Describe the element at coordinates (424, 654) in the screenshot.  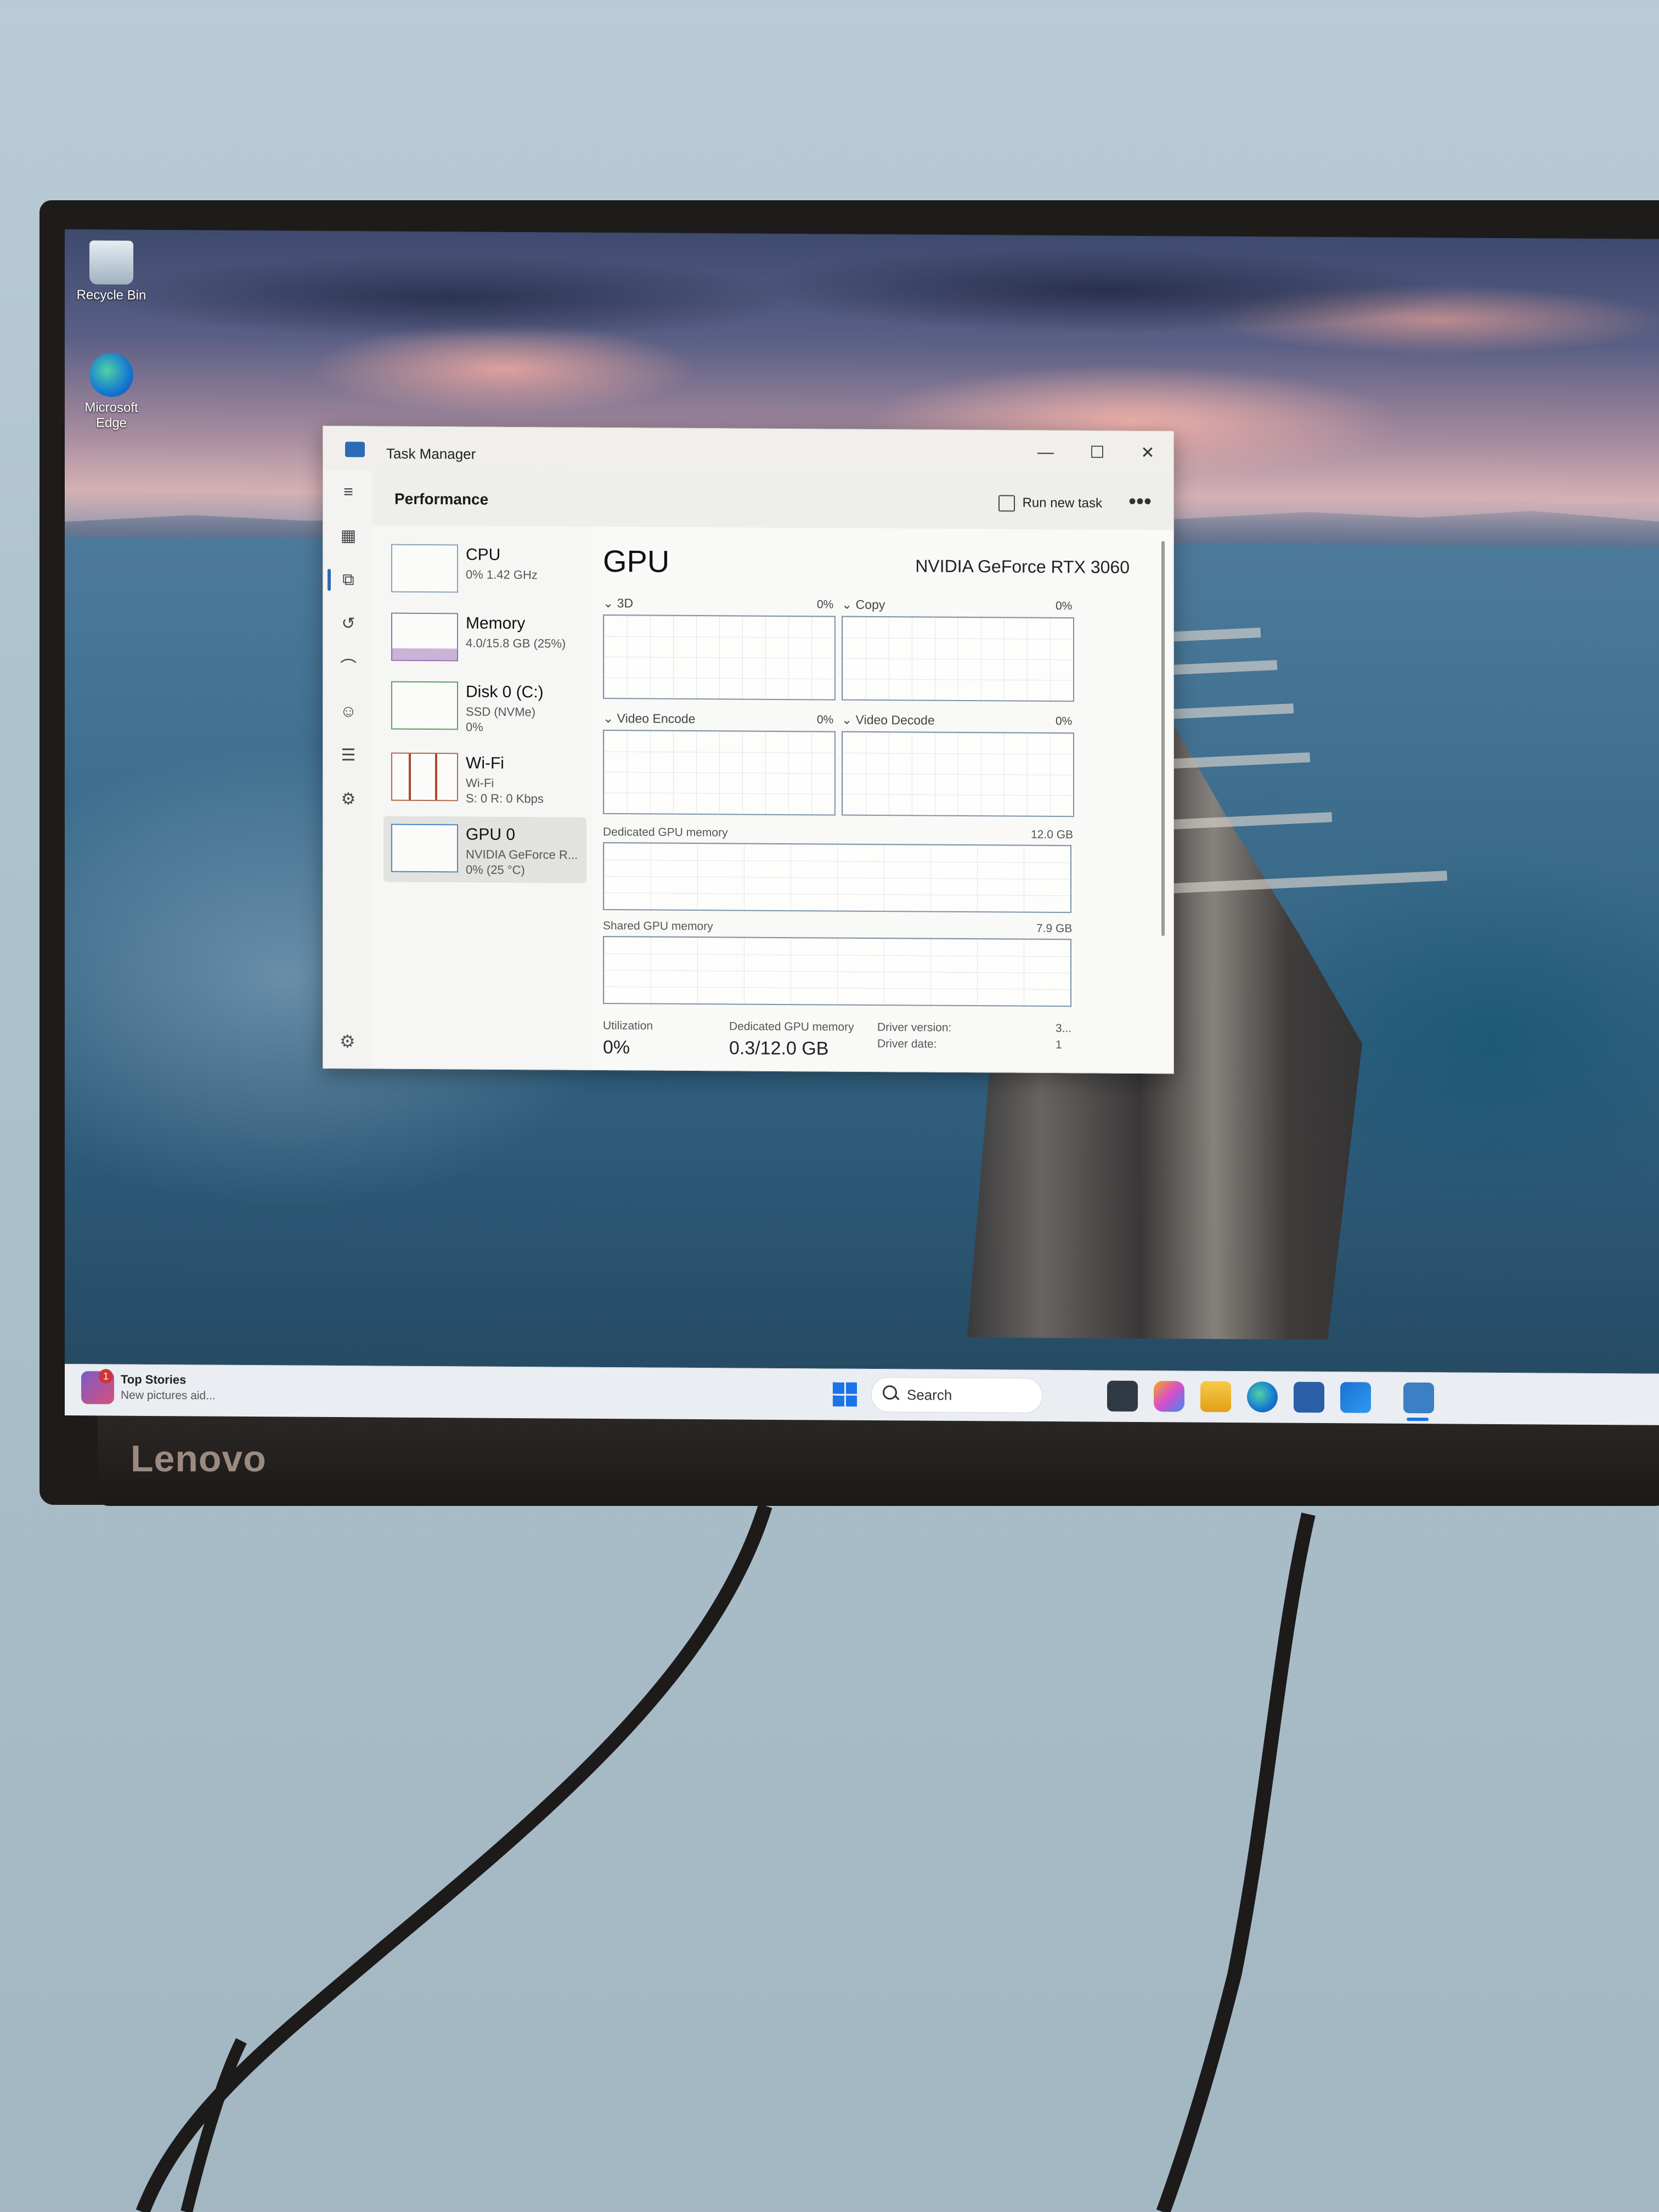
I see `memory-fill` at that location.